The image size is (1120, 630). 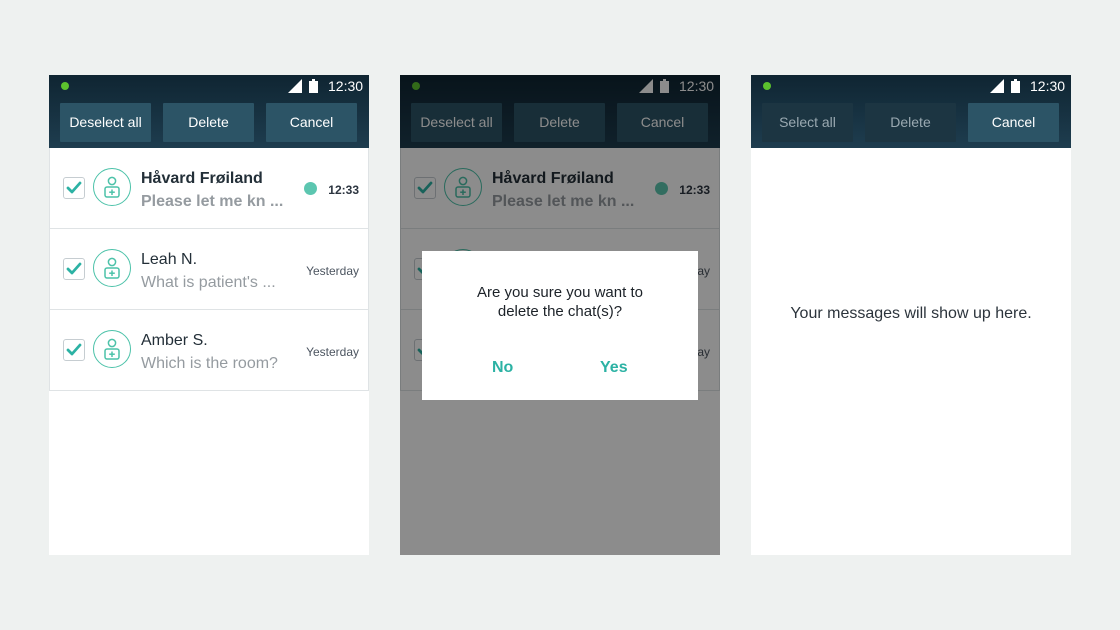 I want to click on top-bar: 12:30 Select all Delete Cancel, so click(x=911, y=111).